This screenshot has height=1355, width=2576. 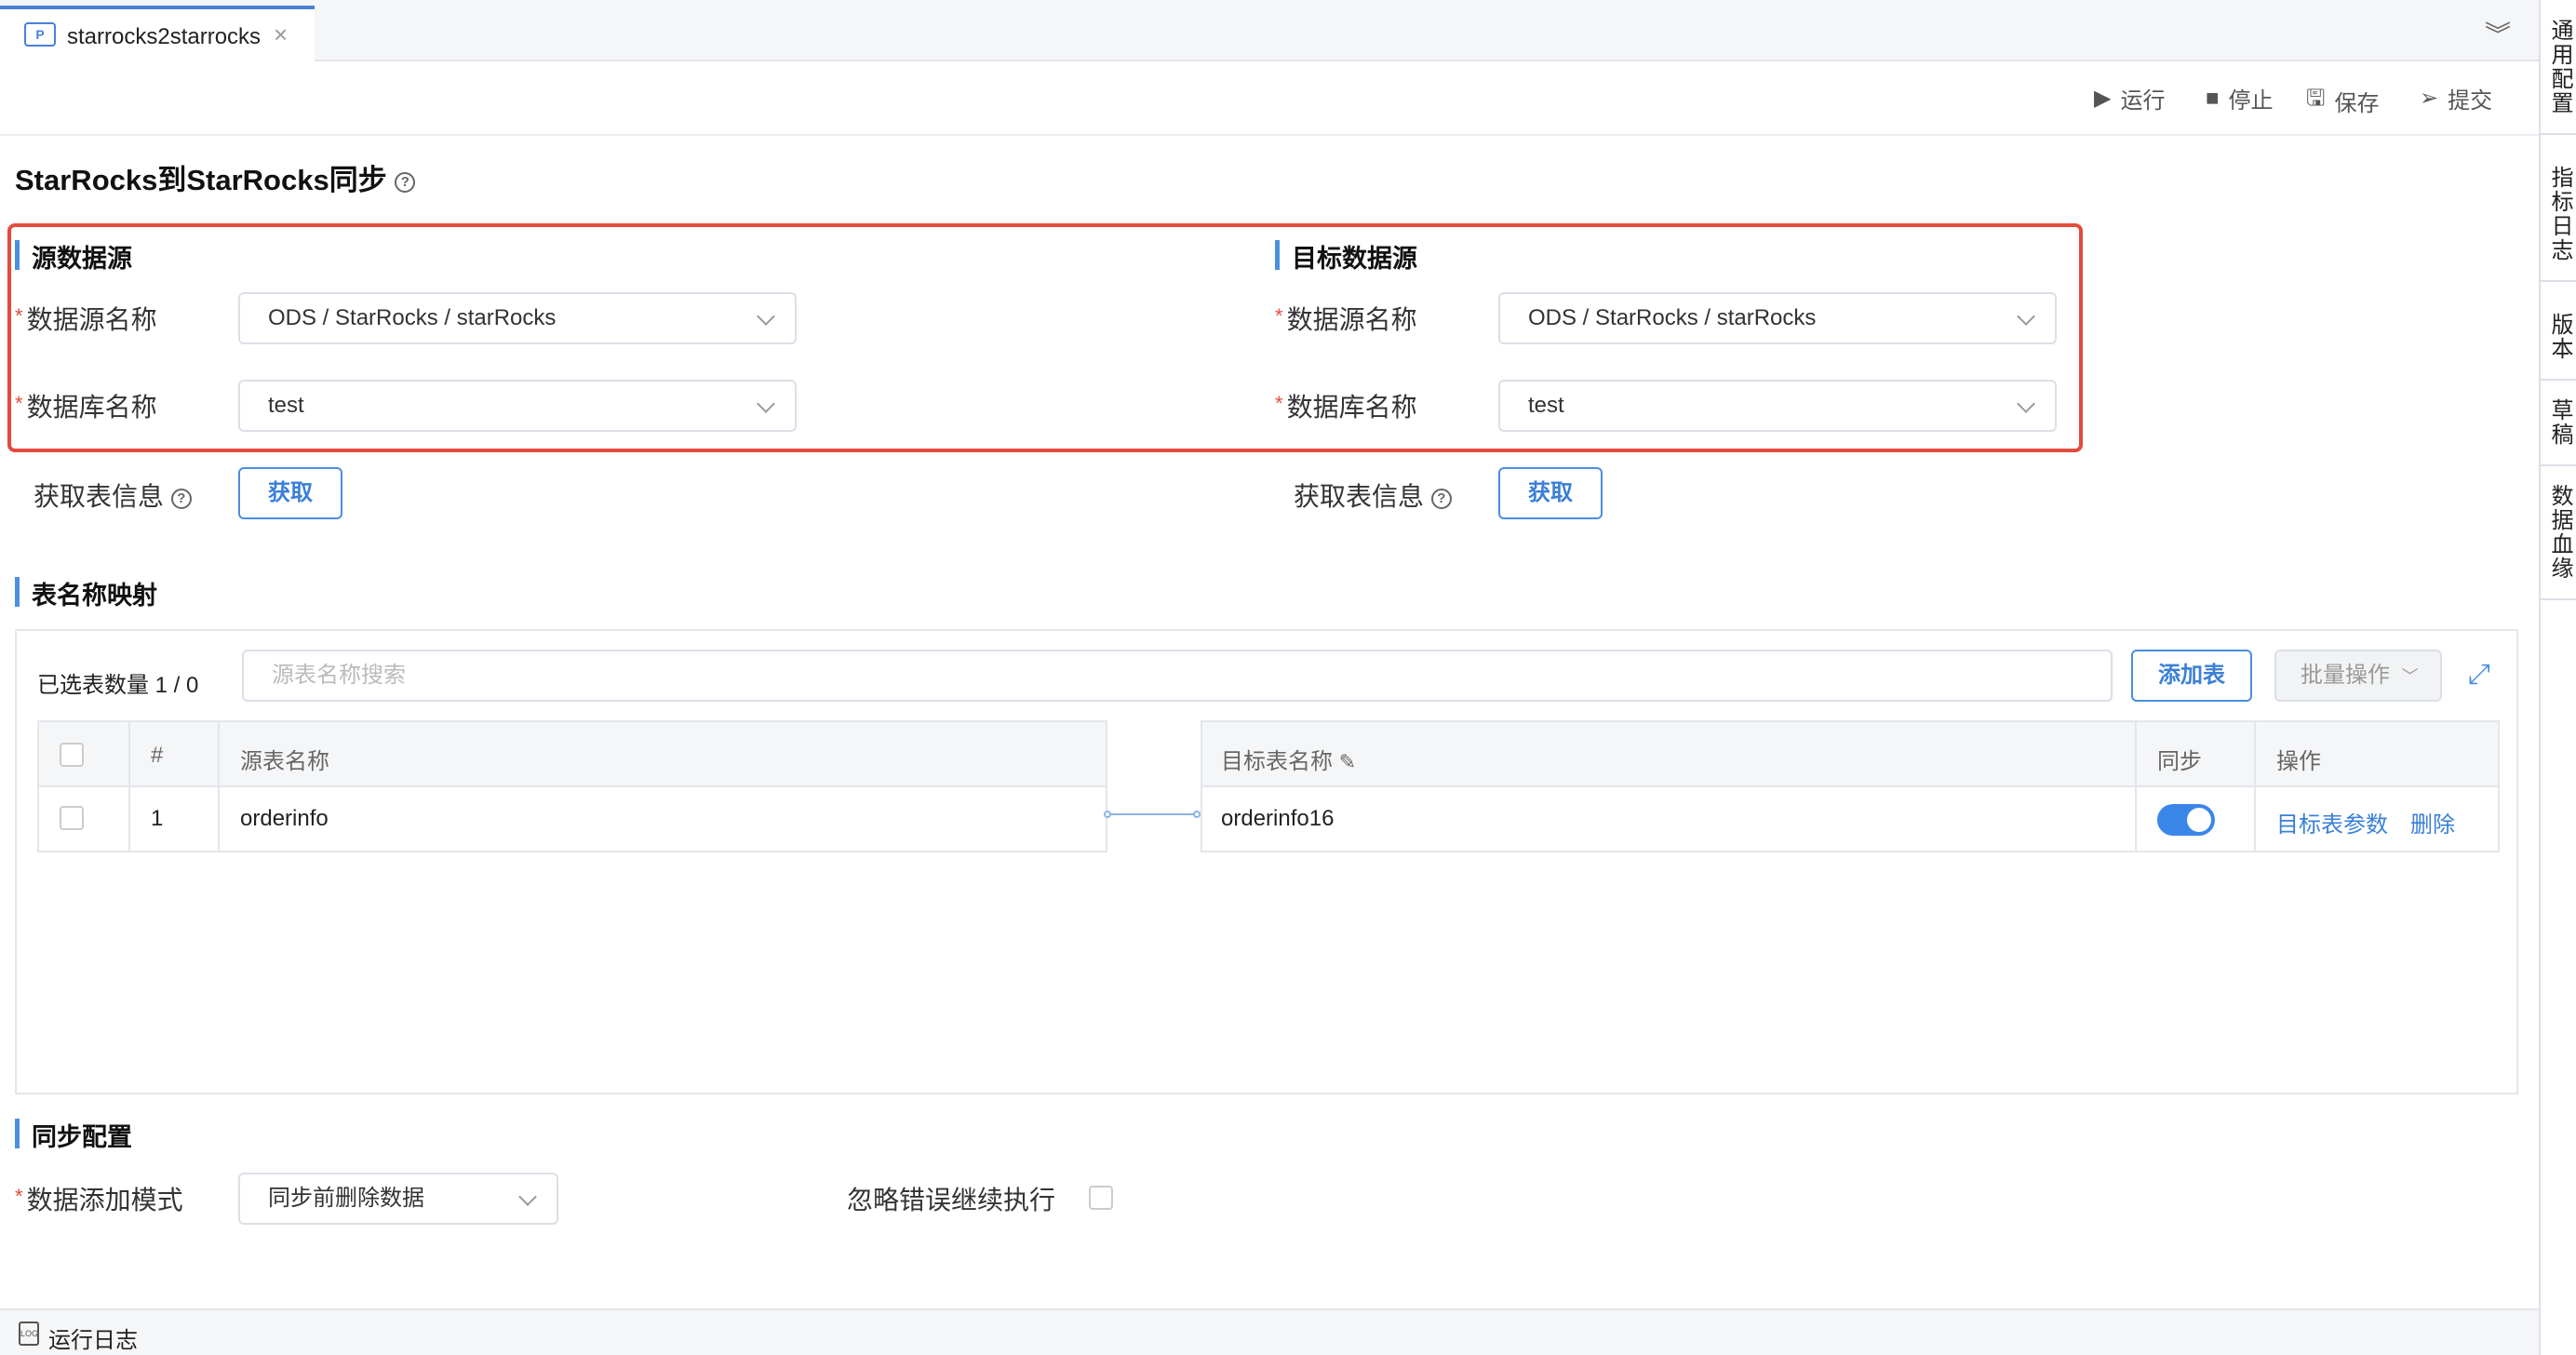 I want to click on target-fetch-button: 获取, so click(x=1550, y=493).